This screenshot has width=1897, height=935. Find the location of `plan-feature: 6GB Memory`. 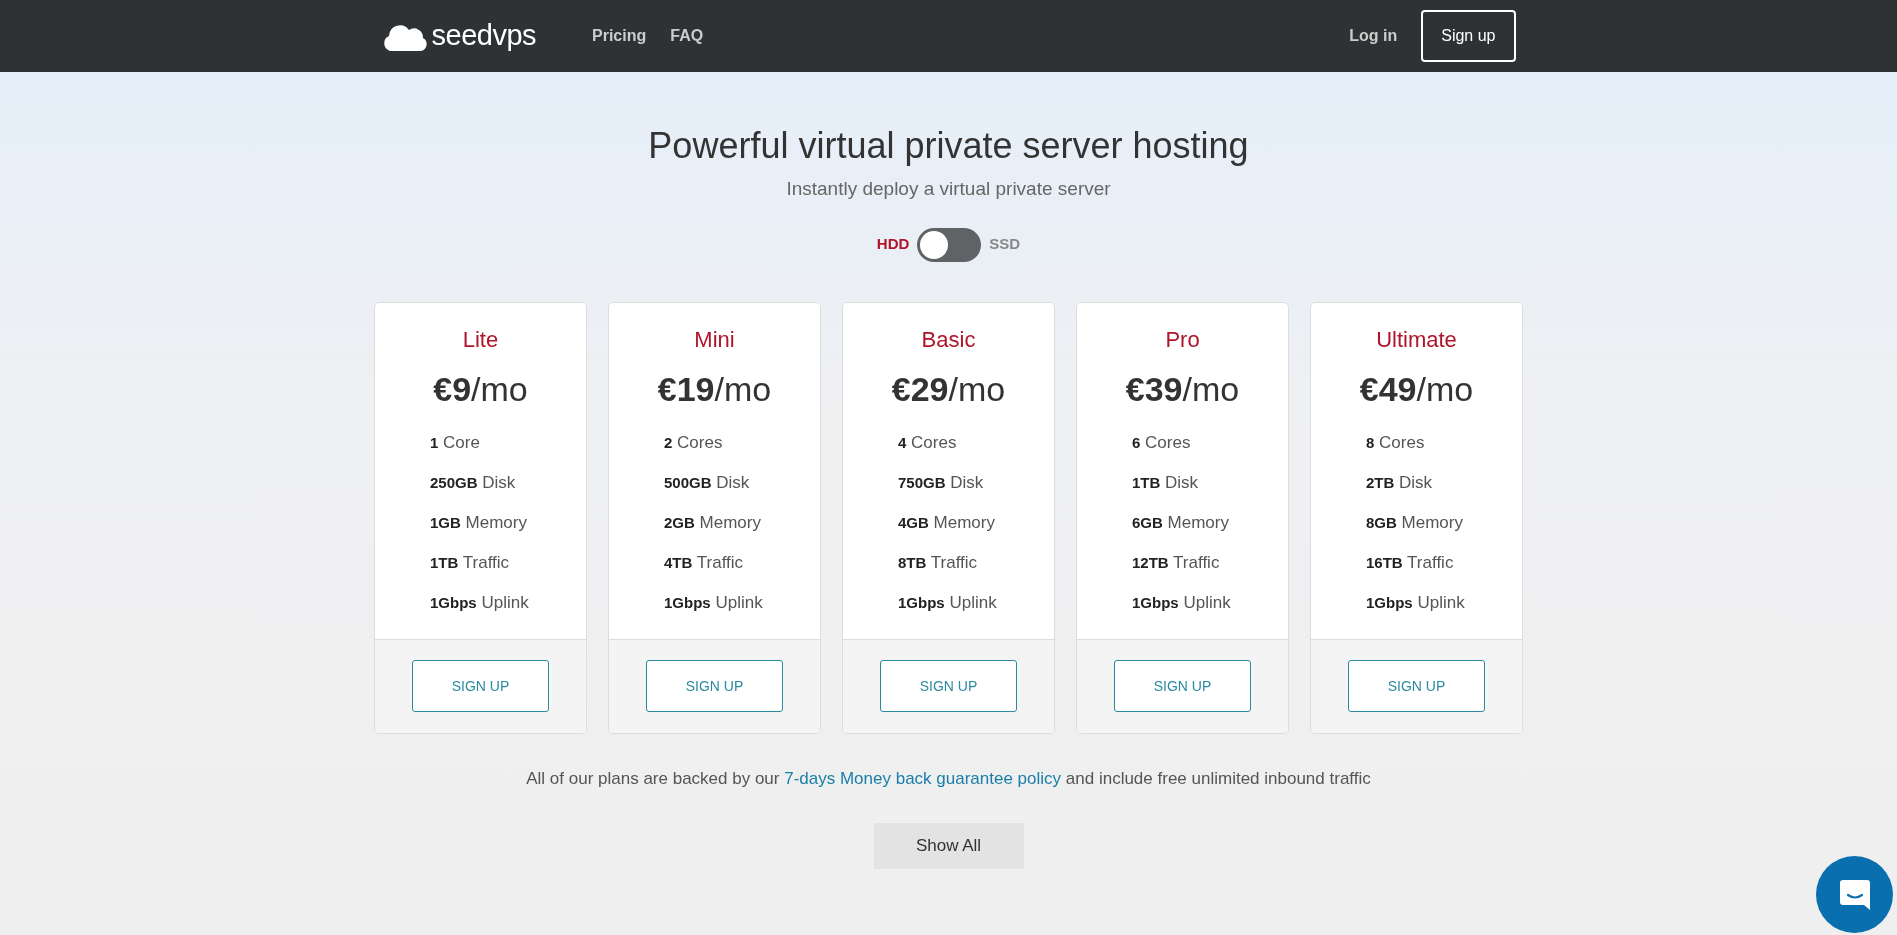

plan-feature: 6GB Memory is located at coordinates (1181, 522).